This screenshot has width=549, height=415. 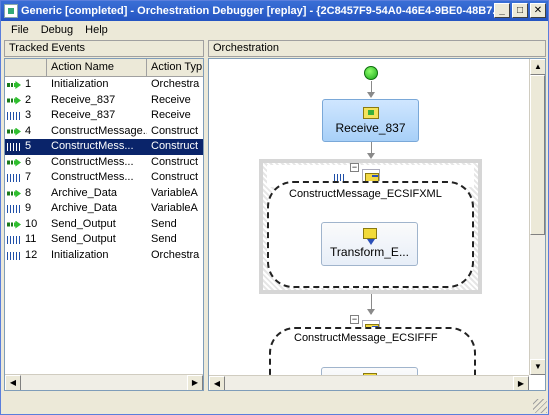 I want to click on event-row: 6 ConstructMess... Construct, so click(x=104, y=163).